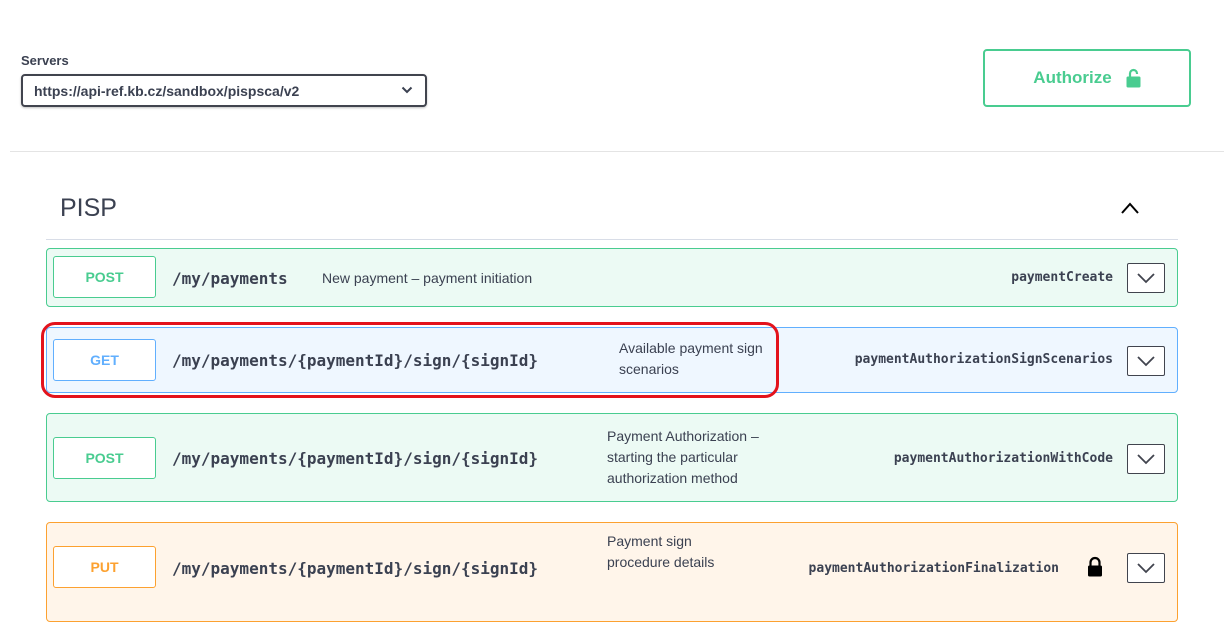  I want to click on unlock-icon, so click(1133, 78).